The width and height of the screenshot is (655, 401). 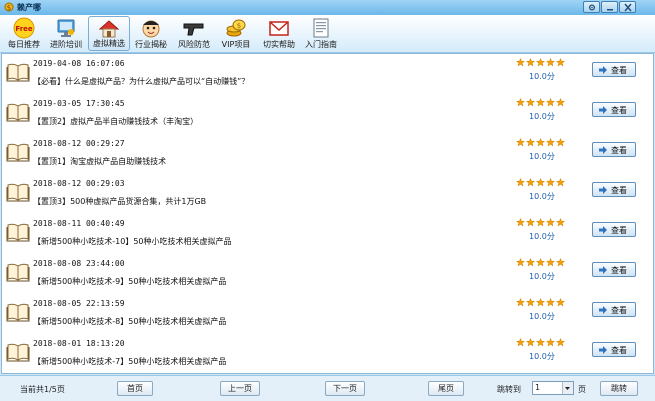 I want to click on settings-button, so click(x=591, y=7).